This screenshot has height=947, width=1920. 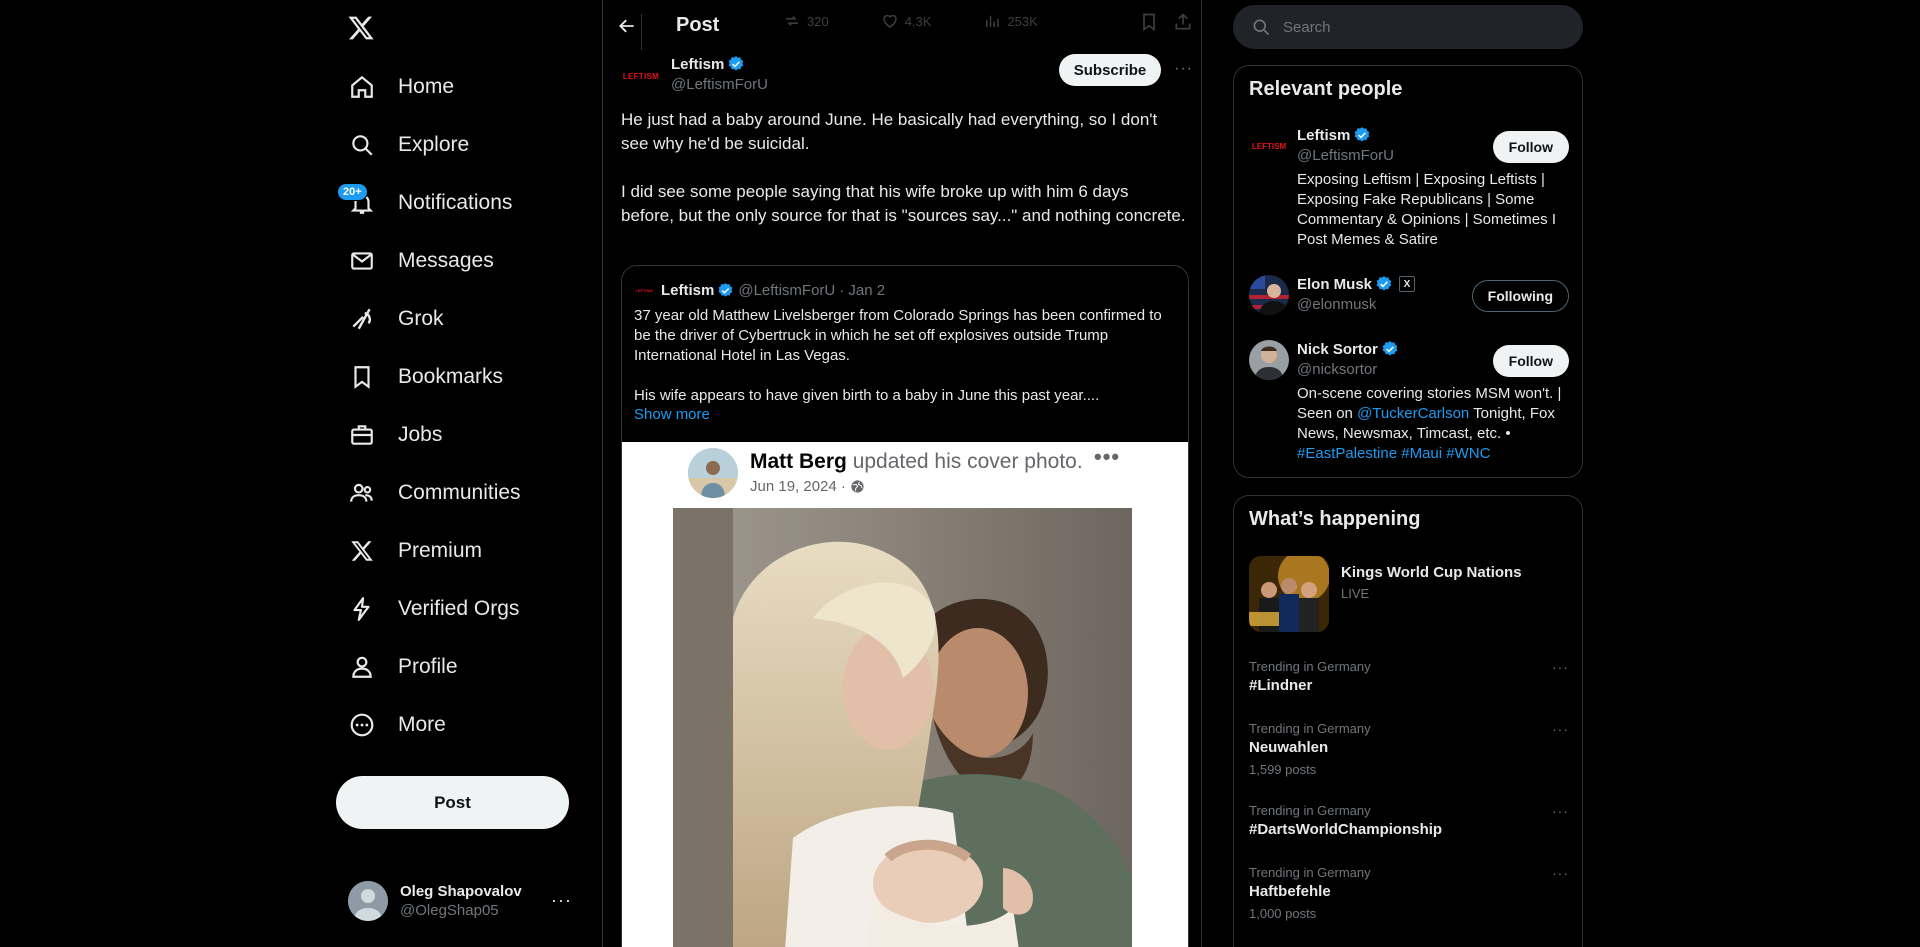 What do you see at coordinates (798, 486) in the screenshot?
I see `embed-date: Jun 19, 2024 ·` at bounding box center [798, 486].